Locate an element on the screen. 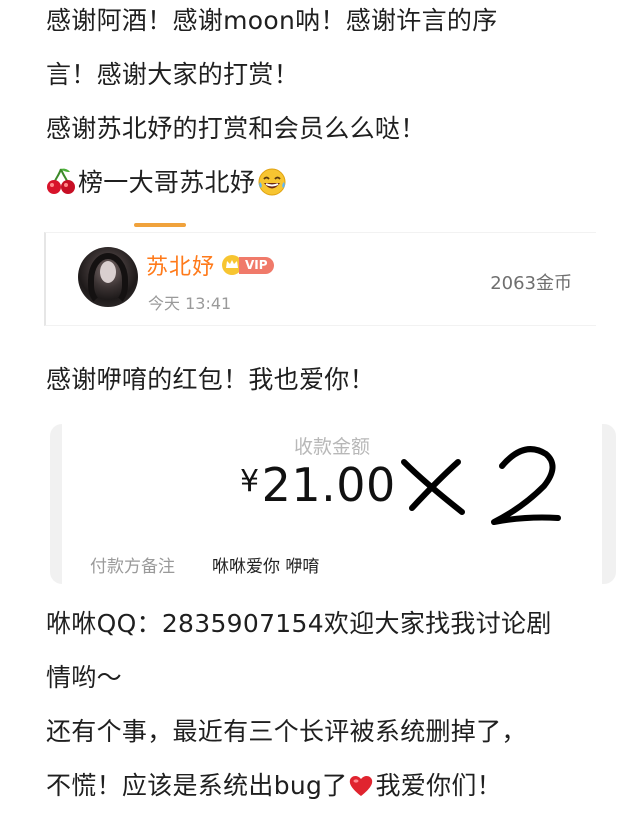 Image resolution: width=640 pixels, height=813 pixels. reward-timestamp: 今天 13:41 is located at coordinates (190, 303).